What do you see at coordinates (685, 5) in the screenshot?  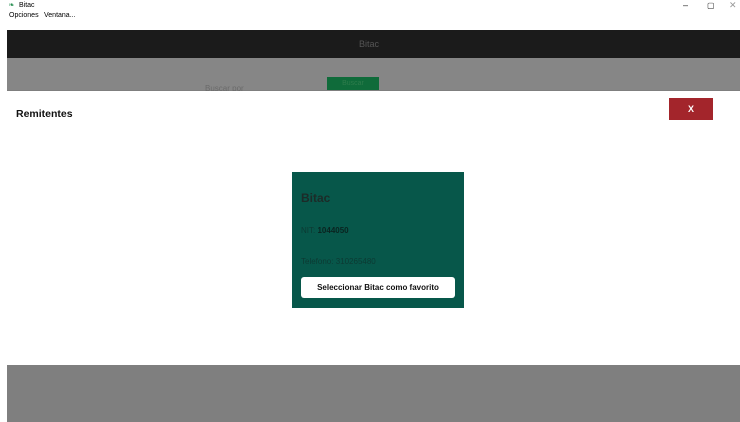 I see `minimize-icon: –` at bounding box center [685, 5].